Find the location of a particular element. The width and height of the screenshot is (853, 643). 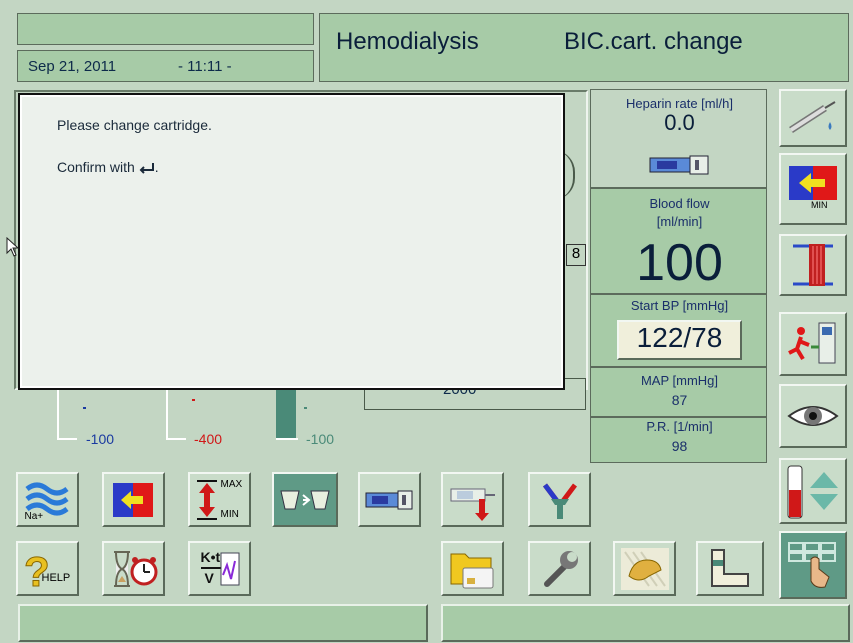

enter-key-icon is located at coordinates (147, 168).